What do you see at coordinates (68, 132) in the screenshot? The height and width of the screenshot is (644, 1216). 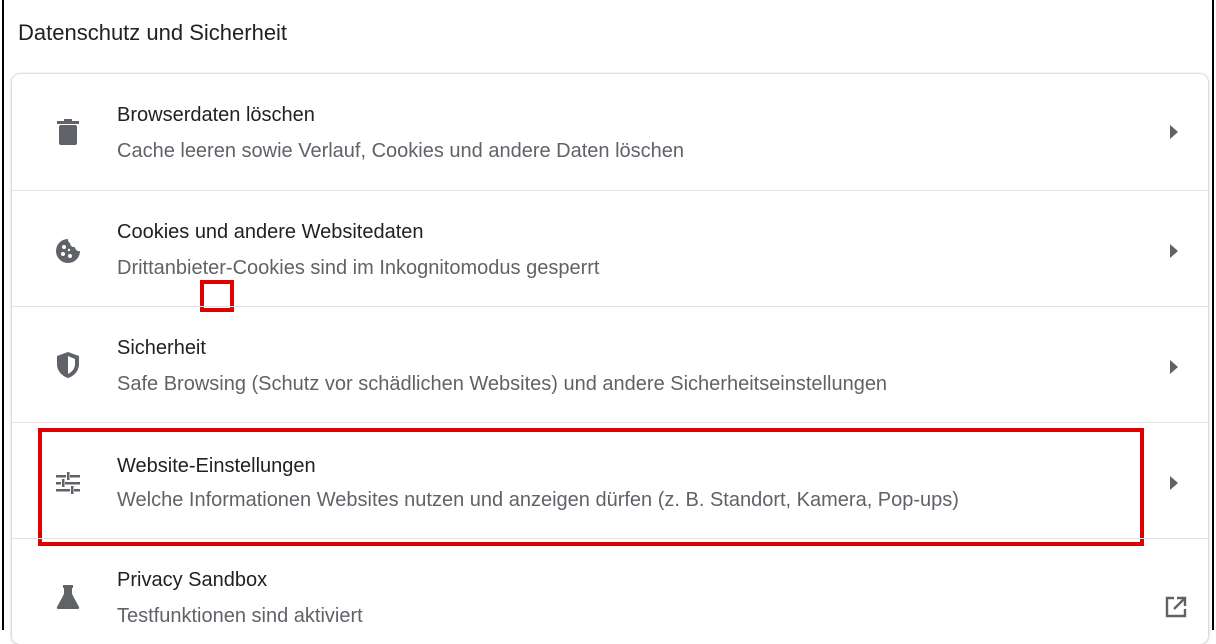 I see `trash-icon` at bounding box center [68, 132].